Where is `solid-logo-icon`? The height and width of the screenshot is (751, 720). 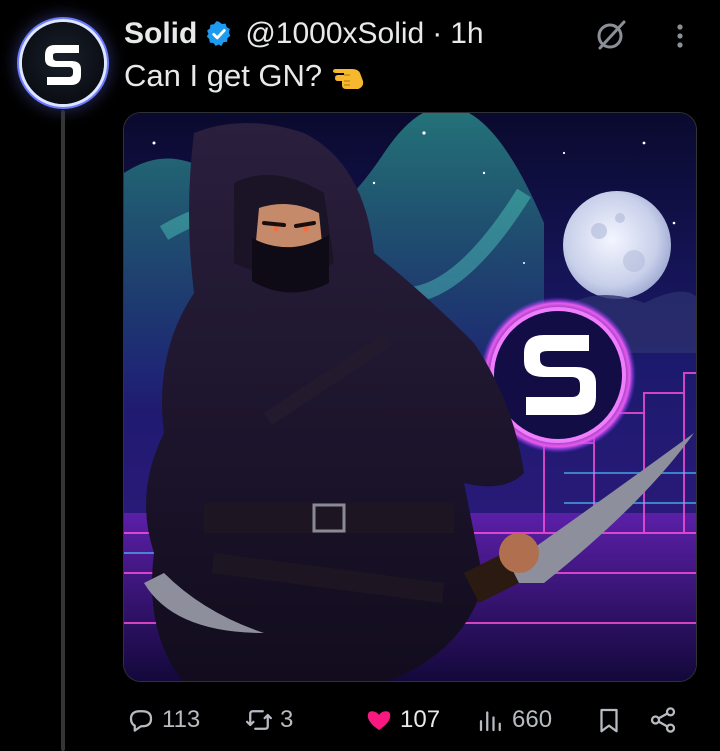
solid-logo-icon is located at coordinates (63, 65).